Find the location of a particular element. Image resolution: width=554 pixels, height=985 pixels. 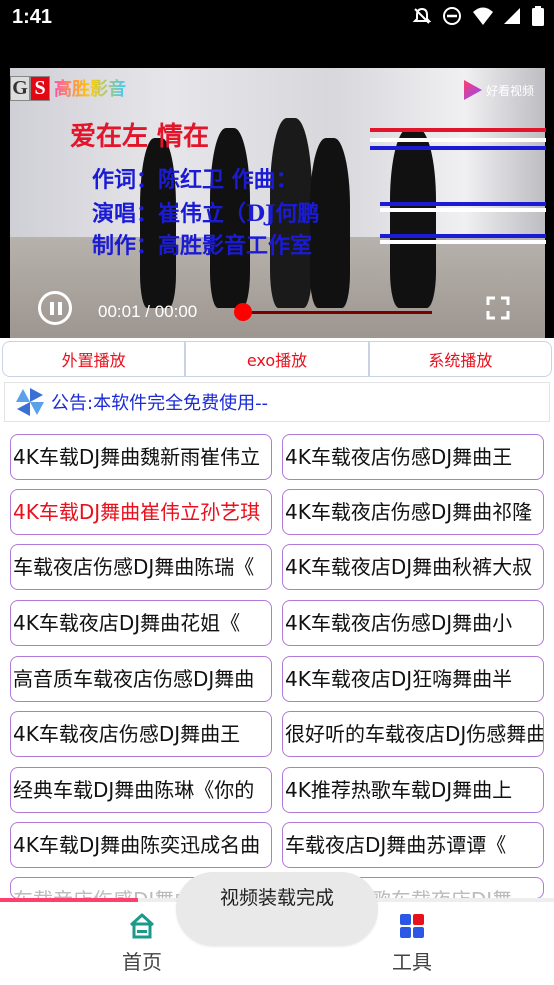

song-title: 4K车载夜店伤感DJ舞曲祁隆 is located at coordinates (409, 512).